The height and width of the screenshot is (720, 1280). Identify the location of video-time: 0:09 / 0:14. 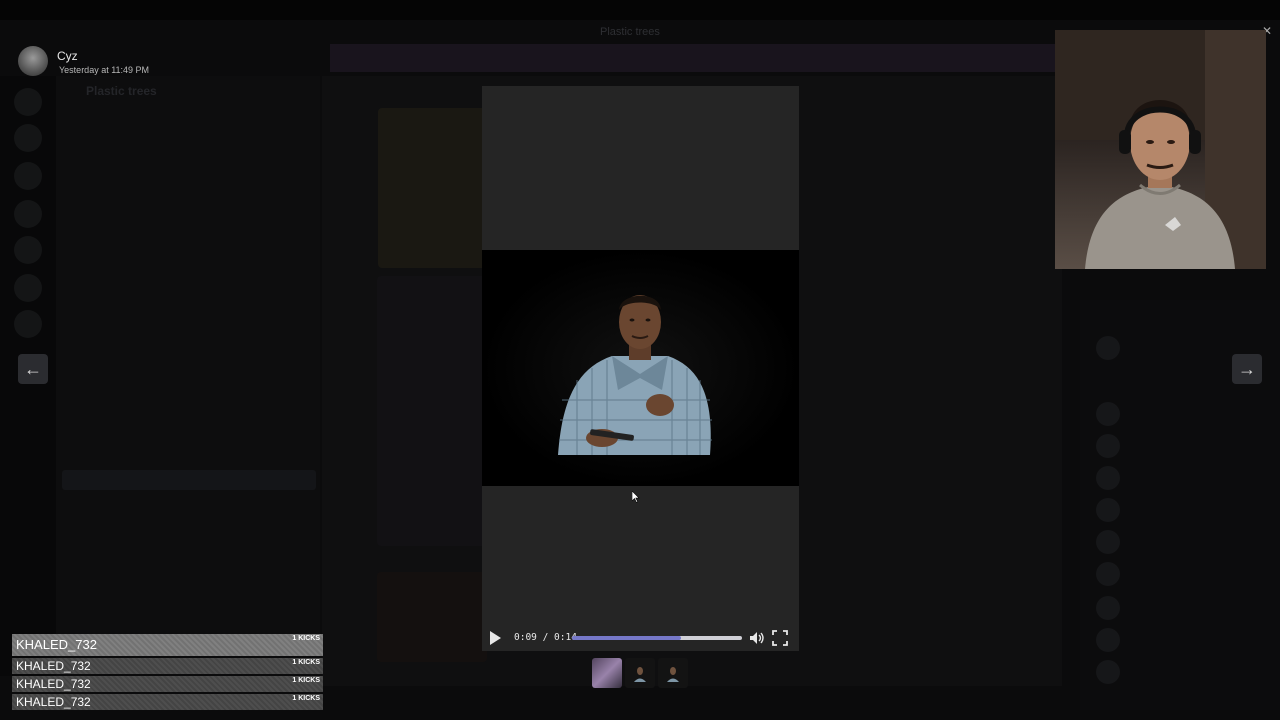
(545, 637).